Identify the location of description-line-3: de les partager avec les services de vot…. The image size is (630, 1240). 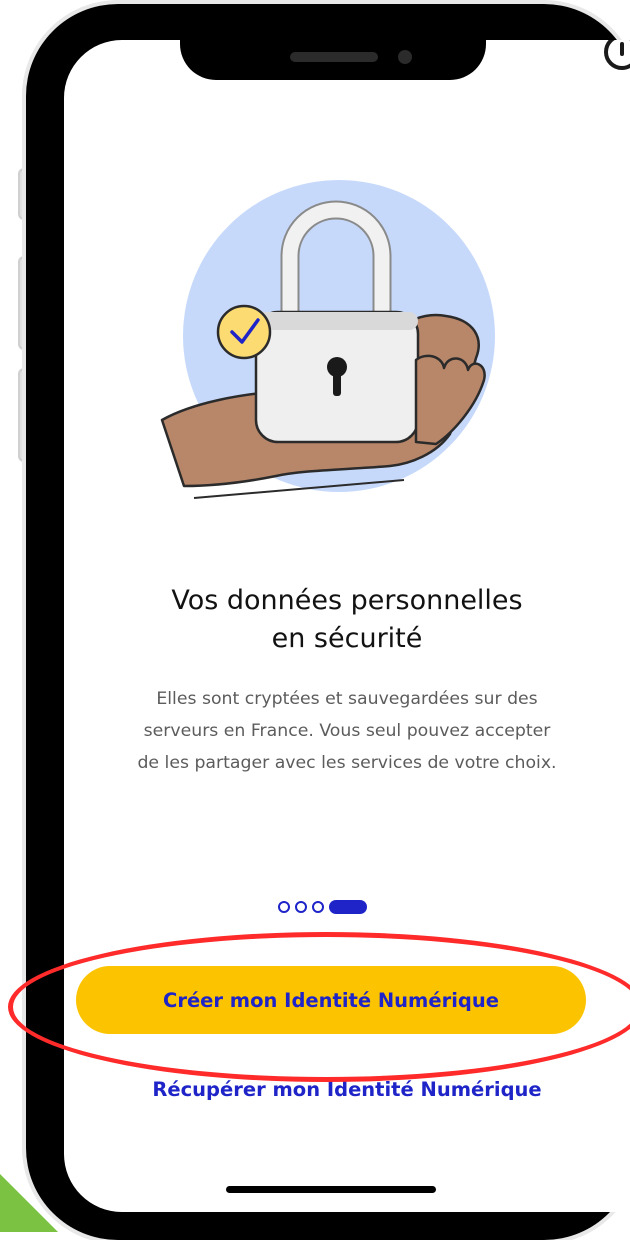
(347, 763).